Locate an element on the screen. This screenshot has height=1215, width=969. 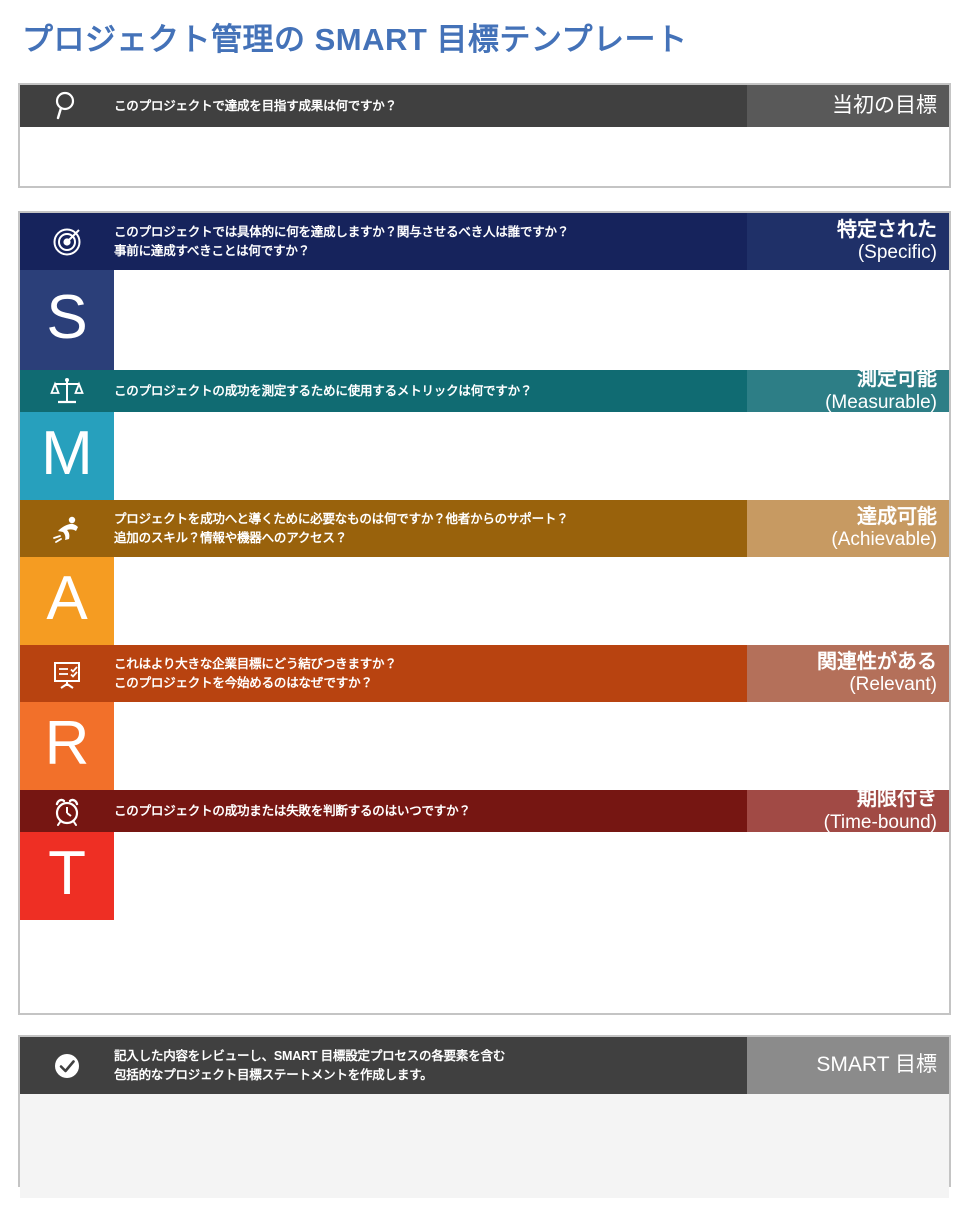
measurable-question: このプロジェクトの成功を測定するために使用するメトリックは何ですか？ is located at coordinates (430, 391).